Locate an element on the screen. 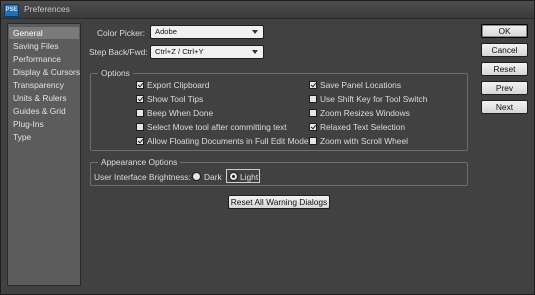  zoom-resizes-windows-label: Zoom Resizes Windows is located at coordinates (365, 113).